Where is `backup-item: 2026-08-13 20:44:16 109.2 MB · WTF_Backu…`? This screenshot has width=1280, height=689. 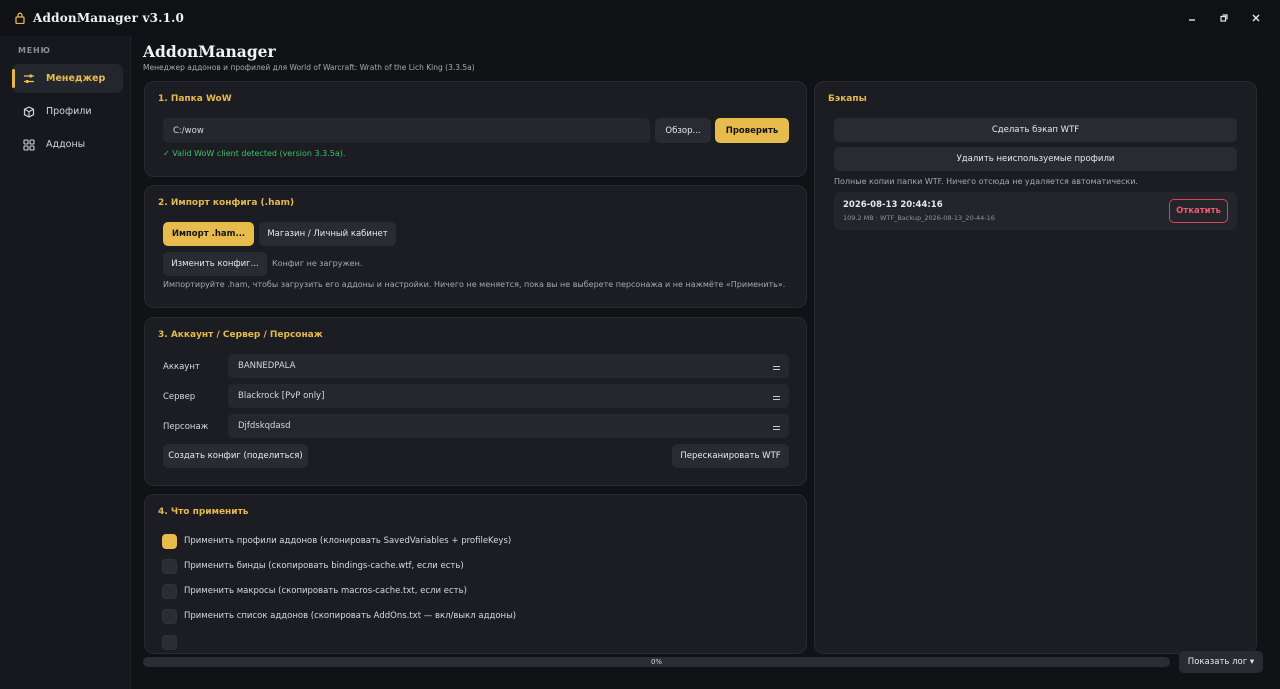
backup-item: 2026-08-13 20:44:16 109.2 MB · WTF_Backu… is located at coordinates (1035, 211).